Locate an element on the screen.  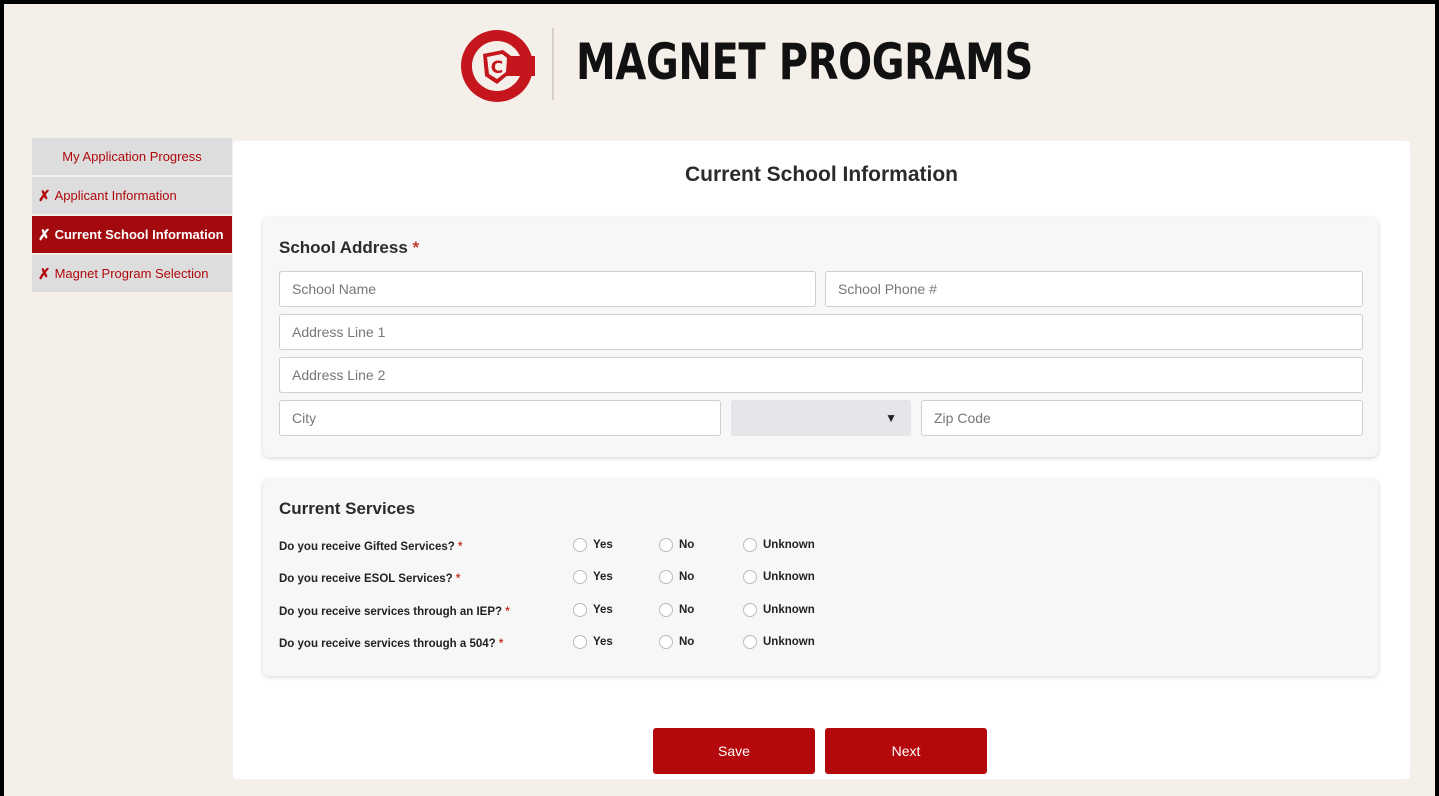
city-input: City is located at coordinates (500, 418).